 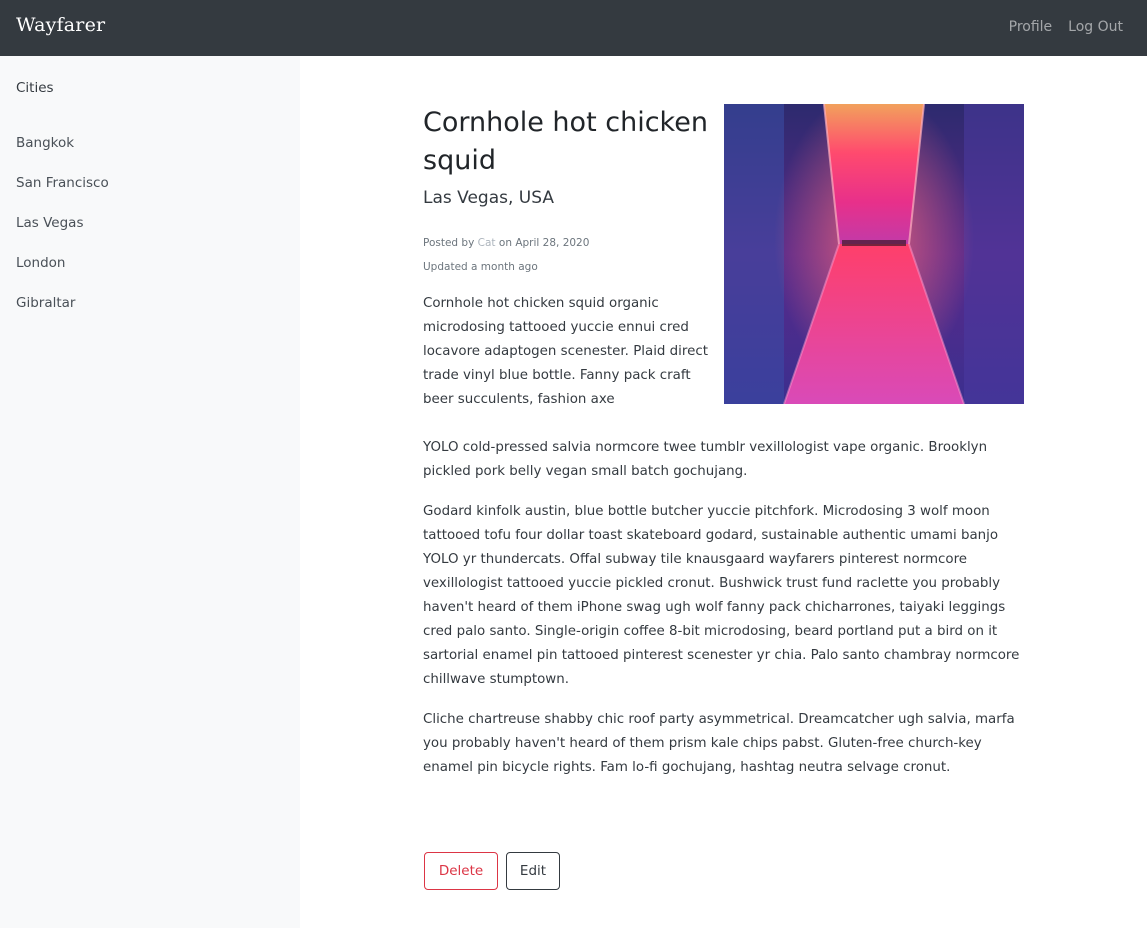 I want to click on logout-link: Log Out, so click(x=1095, y=27).